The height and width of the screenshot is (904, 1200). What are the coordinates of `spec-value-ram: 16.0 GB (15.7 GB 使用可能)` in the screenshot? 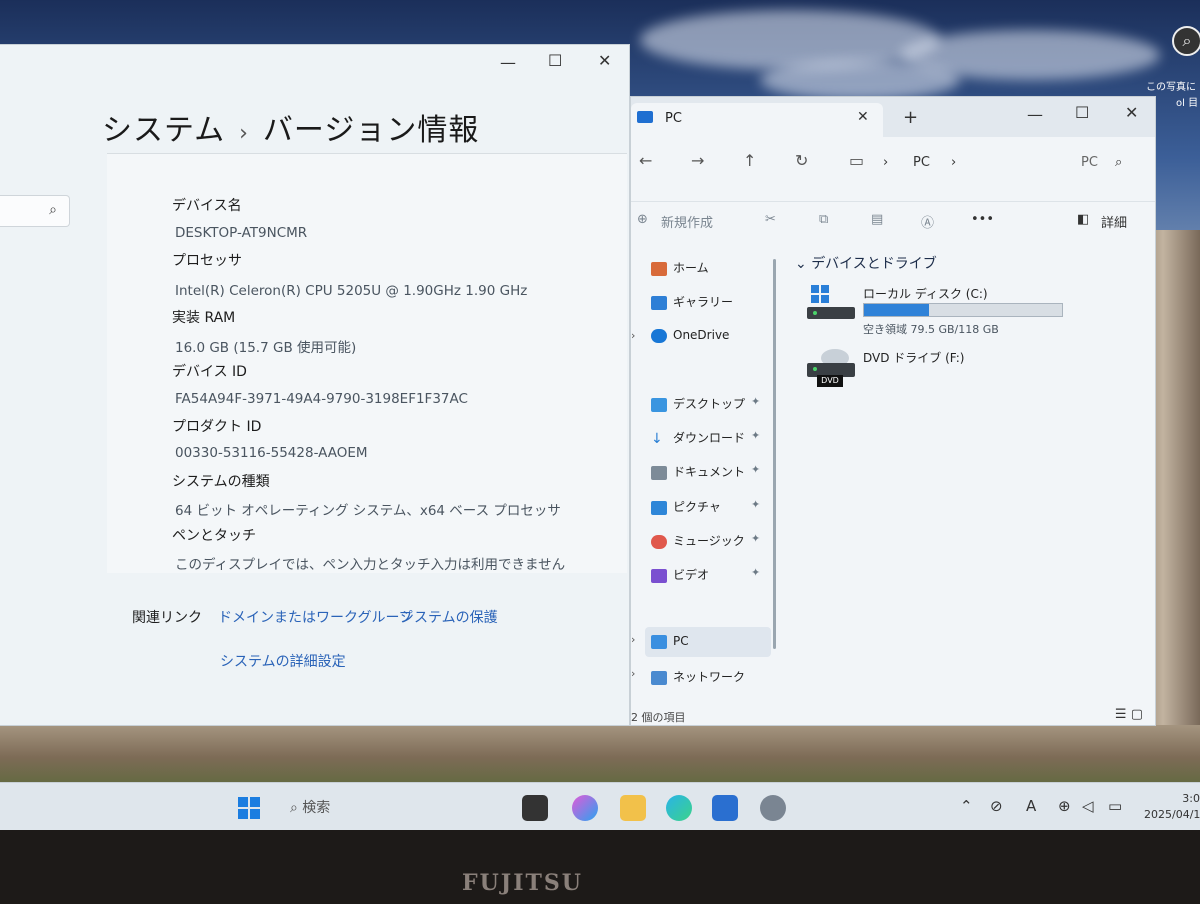 It's located at (266, 348).